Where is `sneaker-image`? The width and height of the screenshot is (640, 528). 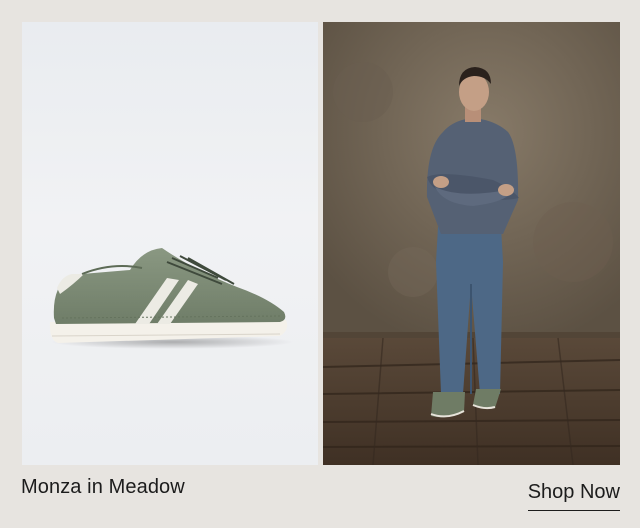 sneaker-image is located at coordinates (171, 298).